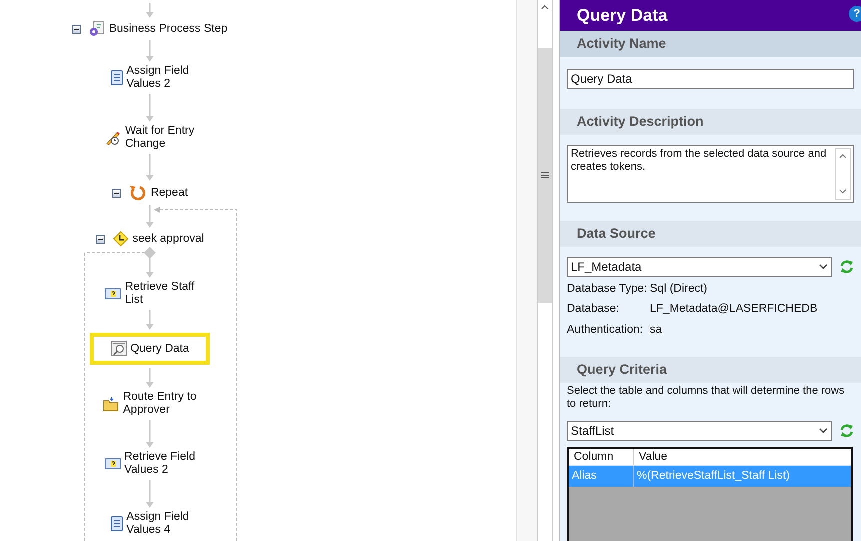 The image size is (861, 541). I want to click on detail-value: sa, so click(657, 330).